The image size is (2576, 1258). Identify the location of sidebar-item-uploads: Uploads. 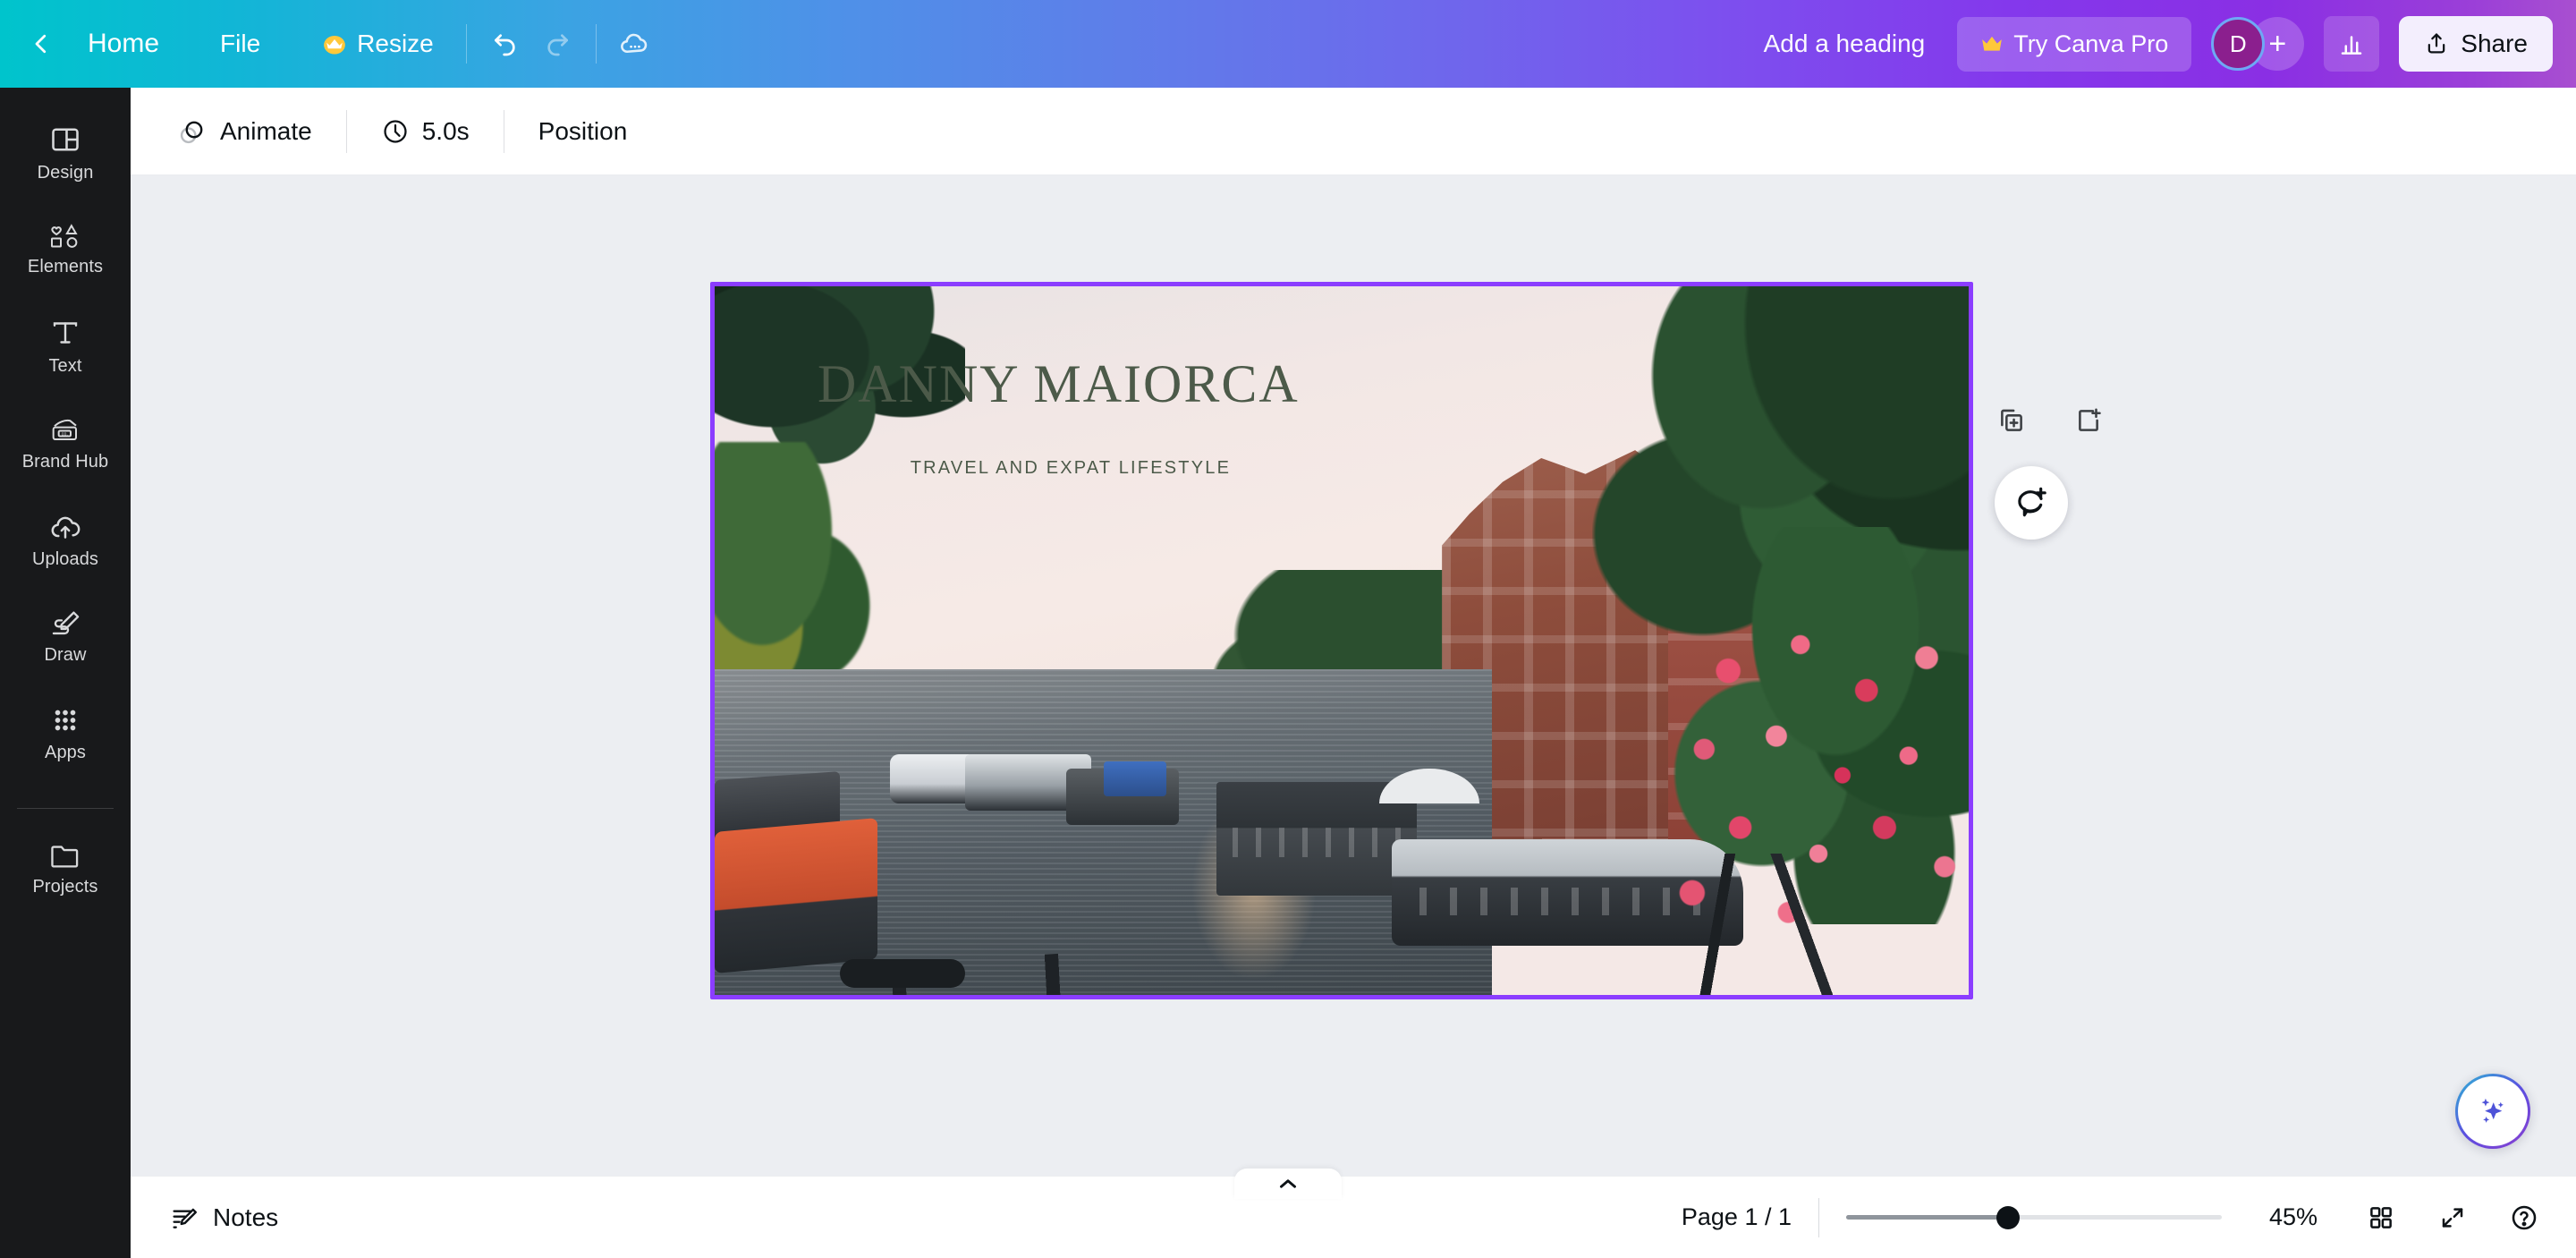
(65, 539).